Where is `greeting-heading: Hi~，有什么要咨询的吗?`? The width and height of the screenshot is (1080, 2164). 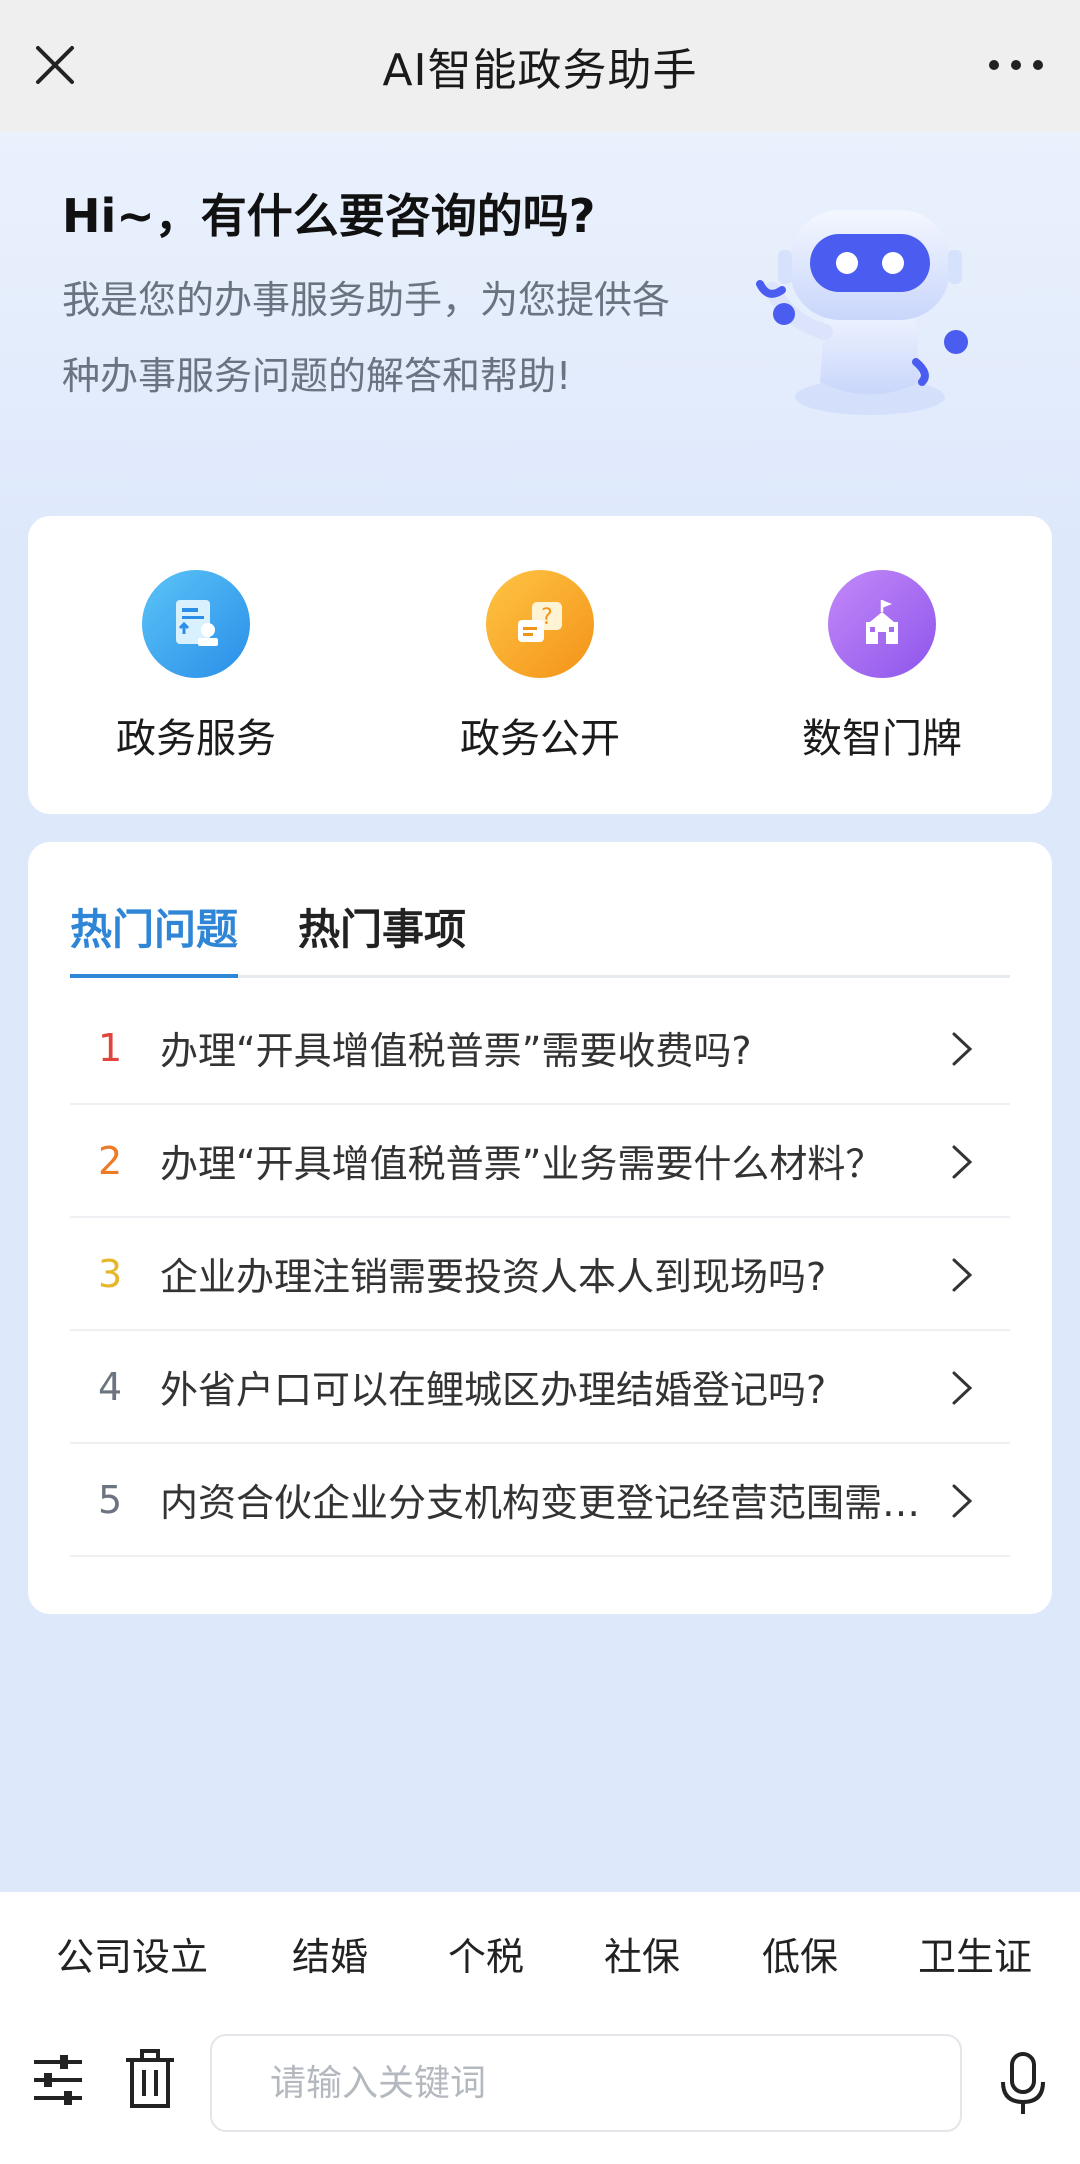
greeting-heading: Hi~，有什么要咨询的吗? is located at coordinates (329, 216).